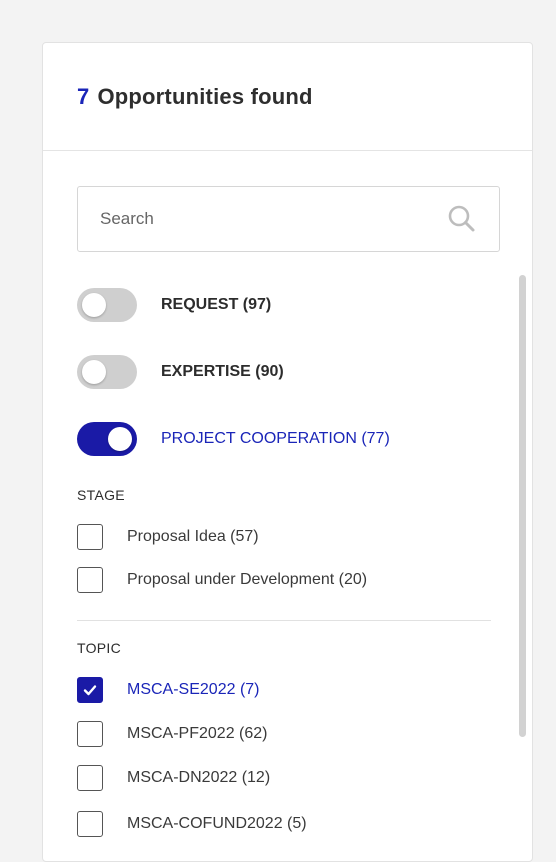 The width and height of the screenshot is (556, 862). I want to click on scrollbar, so click(522, 506).